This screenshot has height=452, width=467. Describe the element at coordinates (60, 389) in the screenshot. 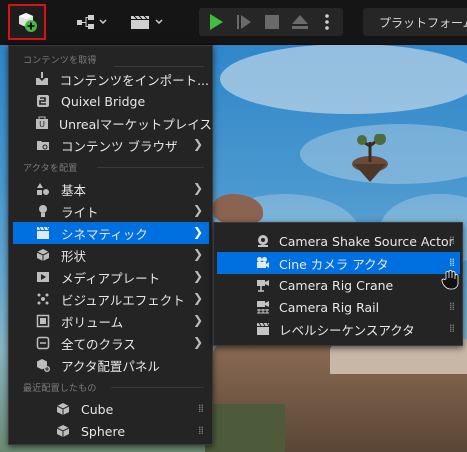

I see `section-header-recently-placed: 最近配置したもの` at that location.